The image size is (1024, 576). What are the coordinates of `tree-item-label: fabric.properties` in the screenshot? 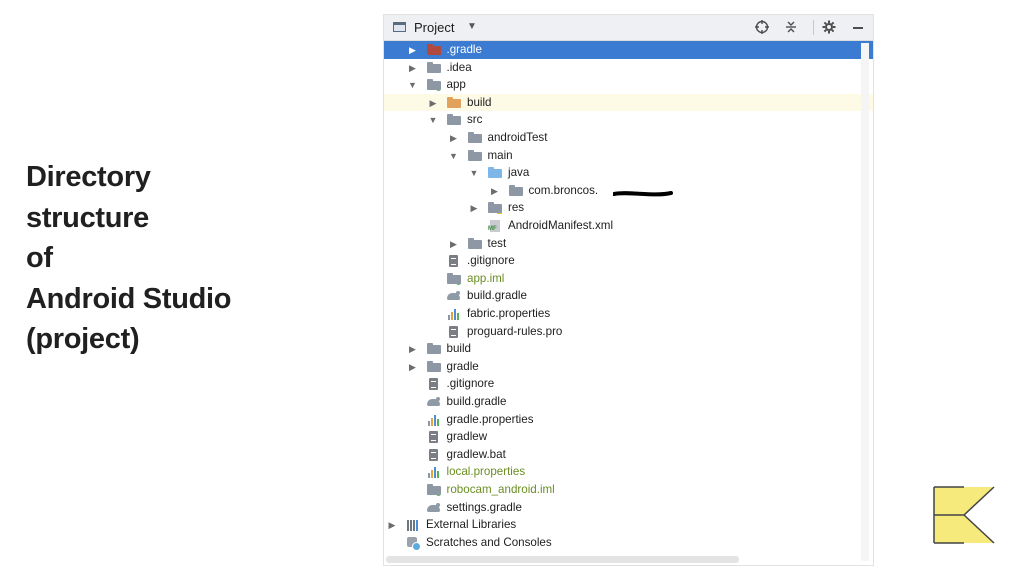 It's located at (509, 313).